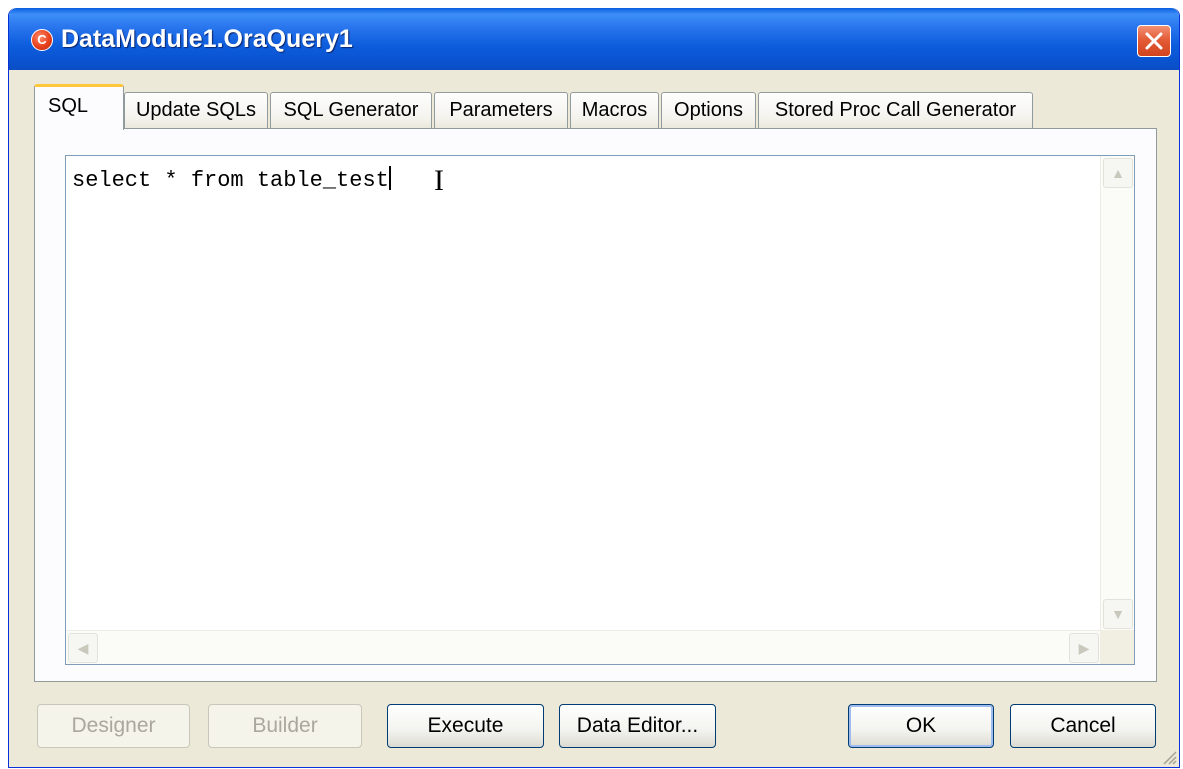  I want to click on designer-button: Designer, so click(113, 726).